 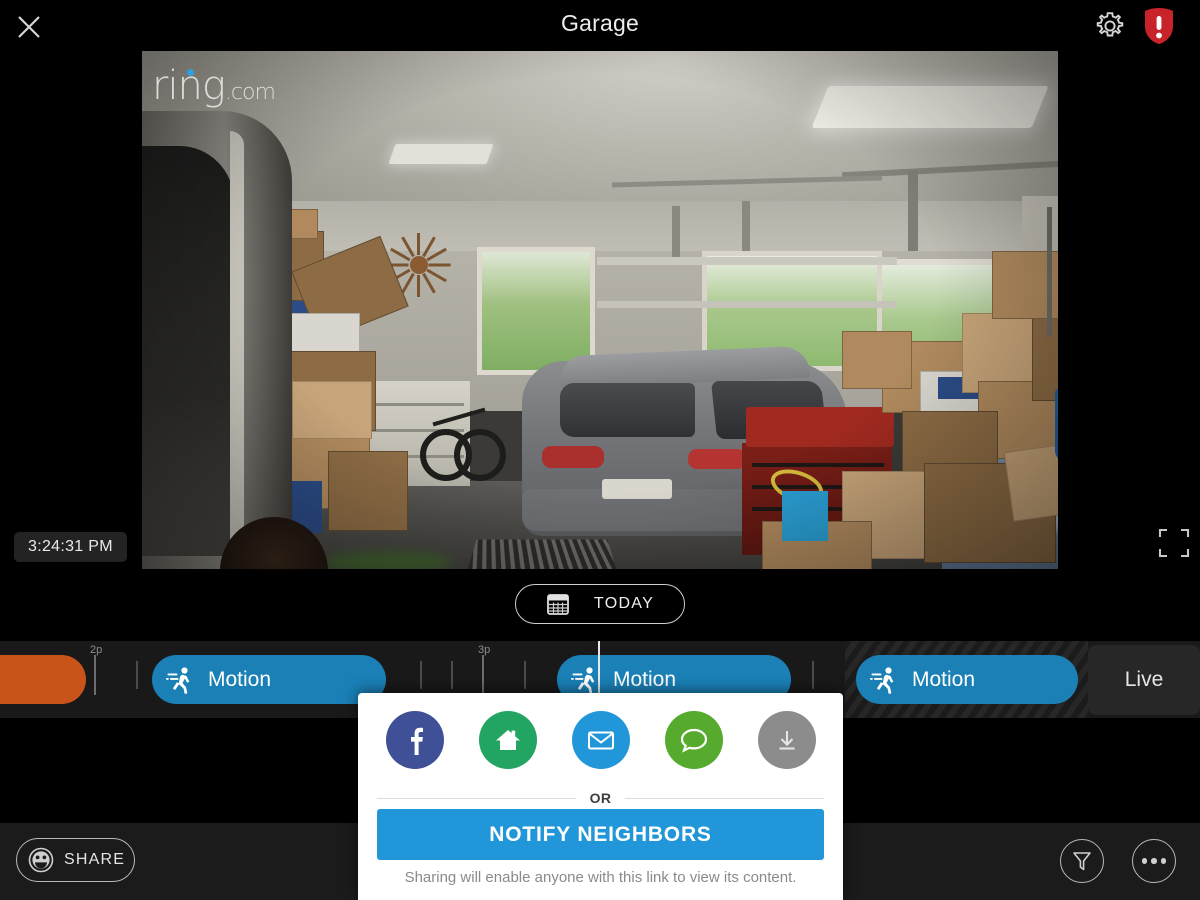 I want to click on calendar-icon, so click(x=558, y=604).